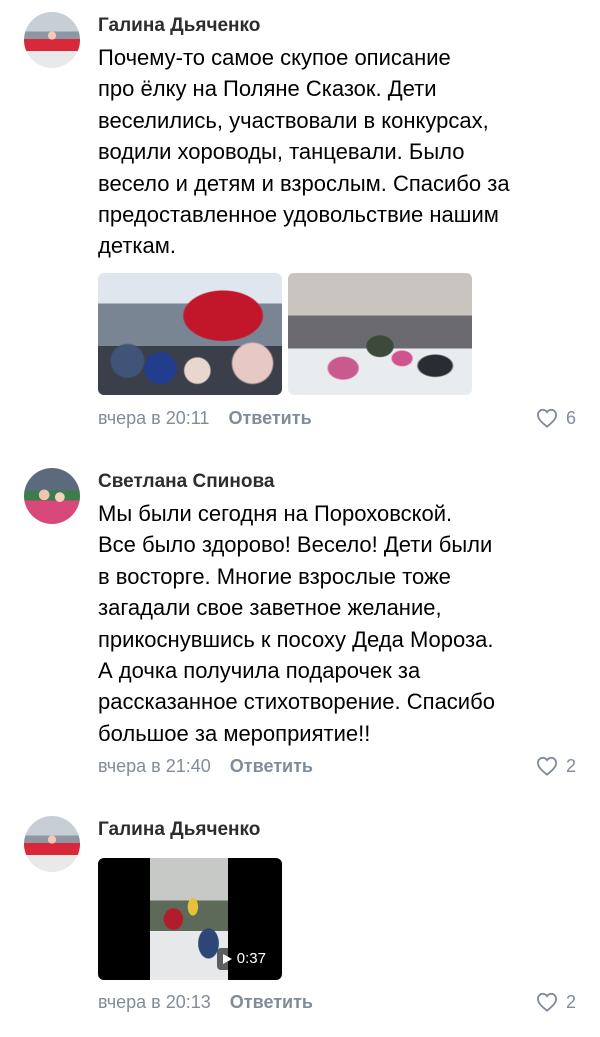 This screenshot has width=600, height=1037. I want to click on comment-author: Светлана Спинова, so click(186, 482).